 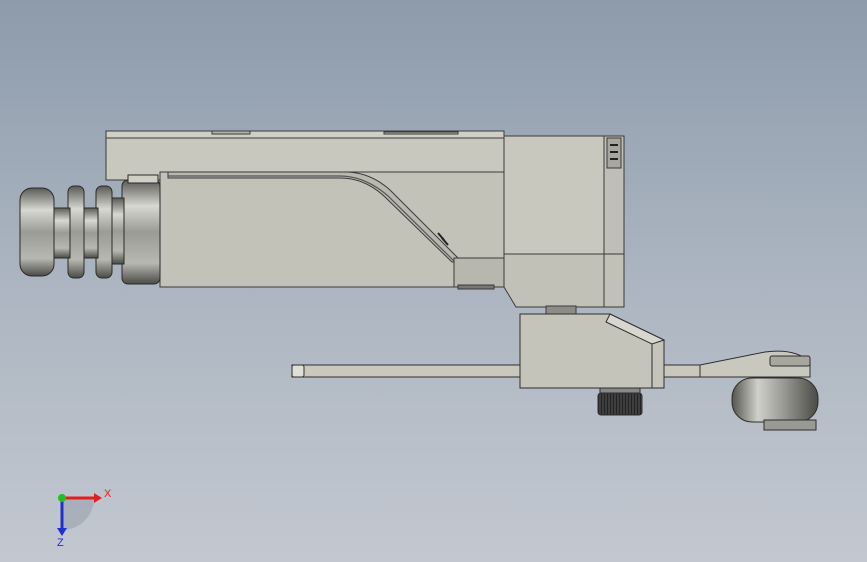 What do you see at coordinates (62, 532) in the screenshot?
I see `z-arrow-icon` at bounding box center [62, 532].